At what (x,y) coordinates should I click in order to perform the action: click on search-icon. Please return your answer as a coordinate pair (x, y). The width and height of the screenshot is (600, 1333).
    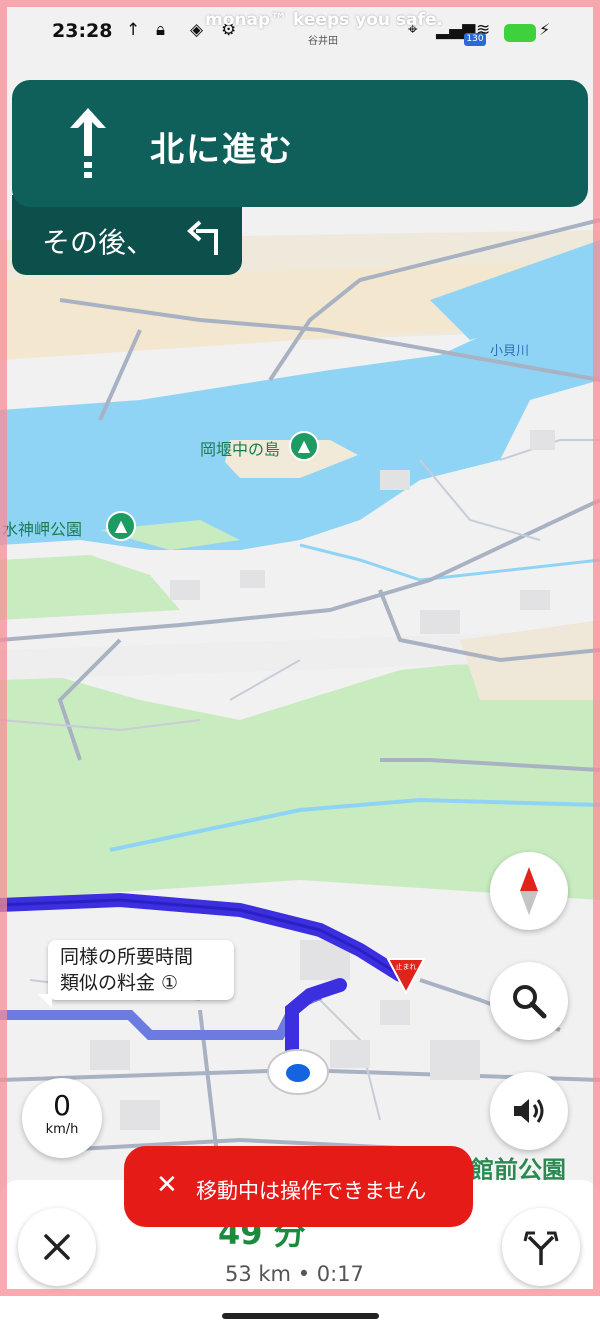
    Looking at the image, I should click on (530, 1002).